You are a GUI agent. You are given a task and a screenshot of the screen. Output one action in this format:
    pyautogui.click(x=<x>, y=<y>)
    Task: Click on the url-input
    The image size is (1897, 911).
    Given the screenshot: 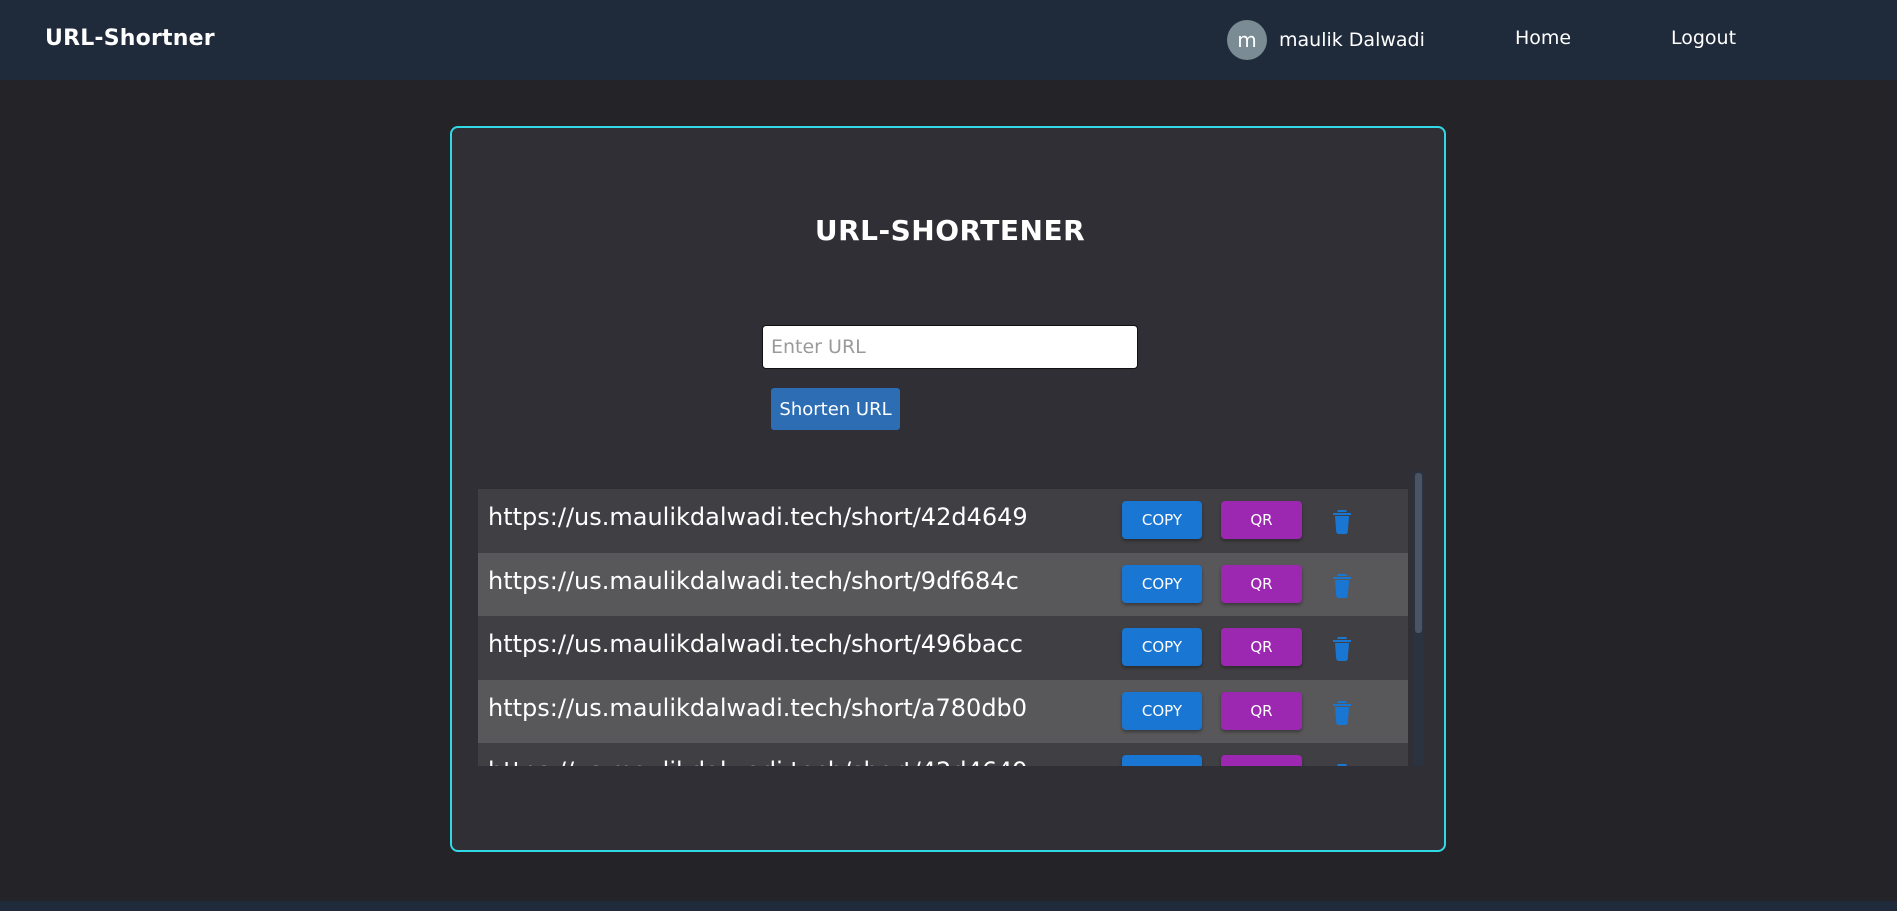 What is the action you would take?
    pyautogui.click(x=950, y=347)
    